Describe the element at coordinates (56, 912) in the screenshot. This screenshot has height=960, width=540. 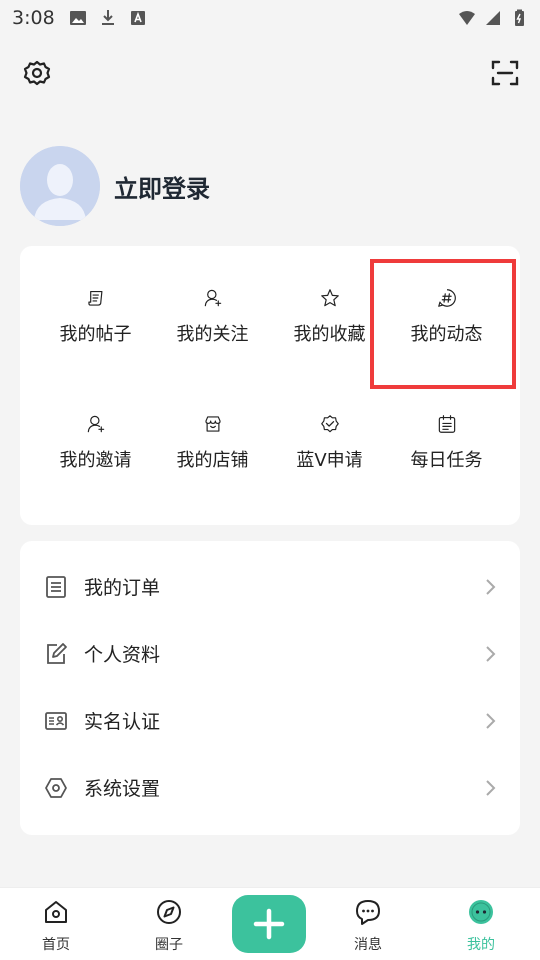
I see `home-icon` at that location.